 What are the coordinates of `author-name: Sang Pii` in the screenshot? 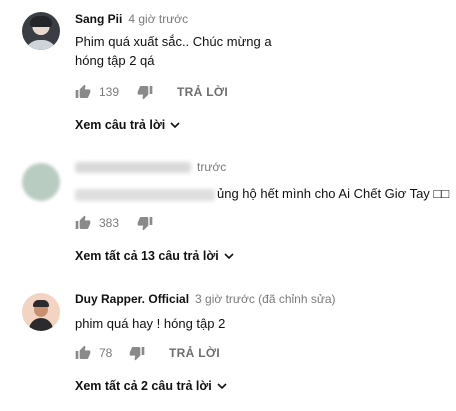 It's located at (98, 19).